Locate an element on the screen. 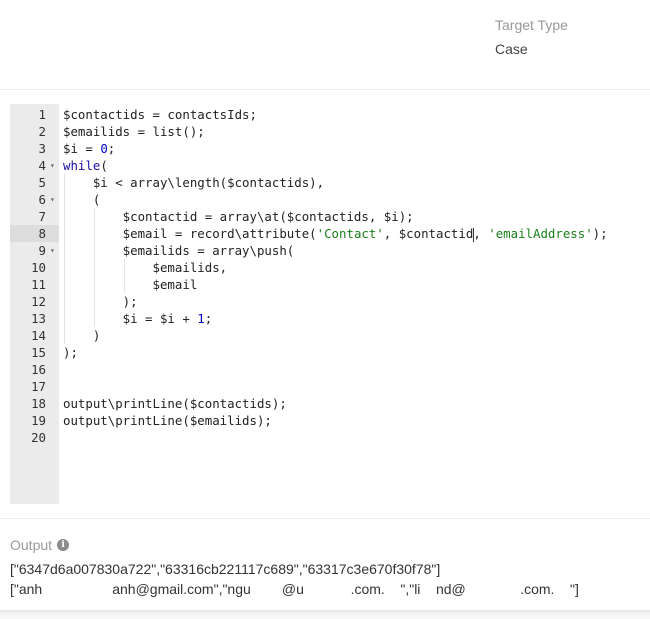 The height and width of the screenshot is (619, 650). code-line: 14 ) is located at coordinates (325, 335).